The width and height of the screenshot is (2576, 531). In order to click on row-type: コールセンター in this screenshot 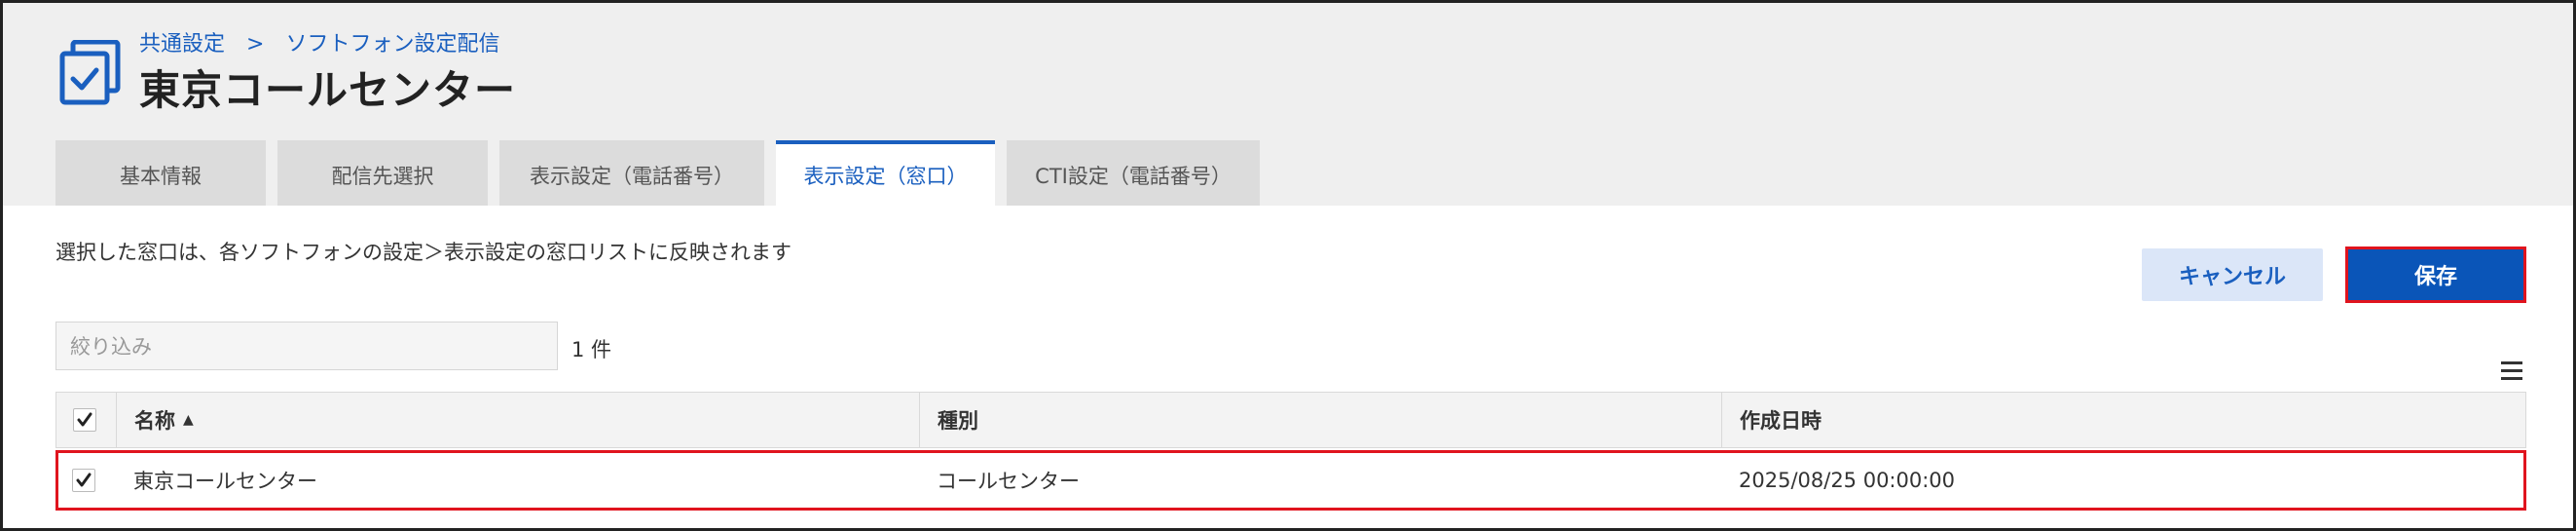, I will do `click(1008, 481)`.